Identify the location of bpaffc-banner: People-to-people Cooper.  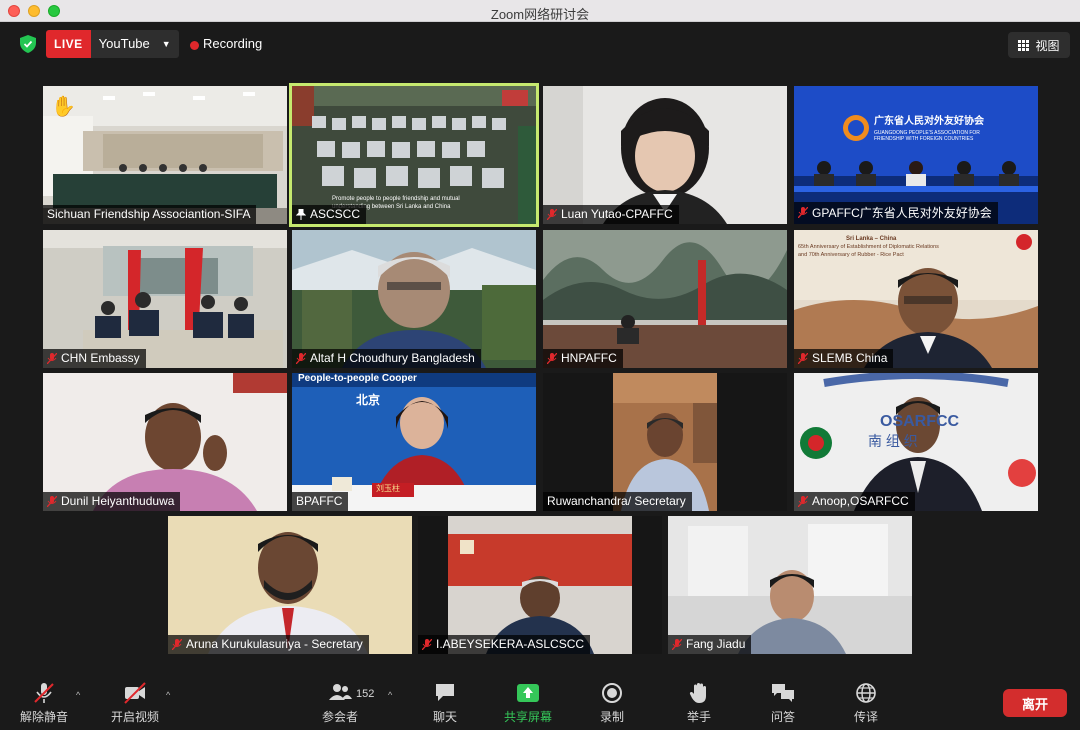
(357, 378).